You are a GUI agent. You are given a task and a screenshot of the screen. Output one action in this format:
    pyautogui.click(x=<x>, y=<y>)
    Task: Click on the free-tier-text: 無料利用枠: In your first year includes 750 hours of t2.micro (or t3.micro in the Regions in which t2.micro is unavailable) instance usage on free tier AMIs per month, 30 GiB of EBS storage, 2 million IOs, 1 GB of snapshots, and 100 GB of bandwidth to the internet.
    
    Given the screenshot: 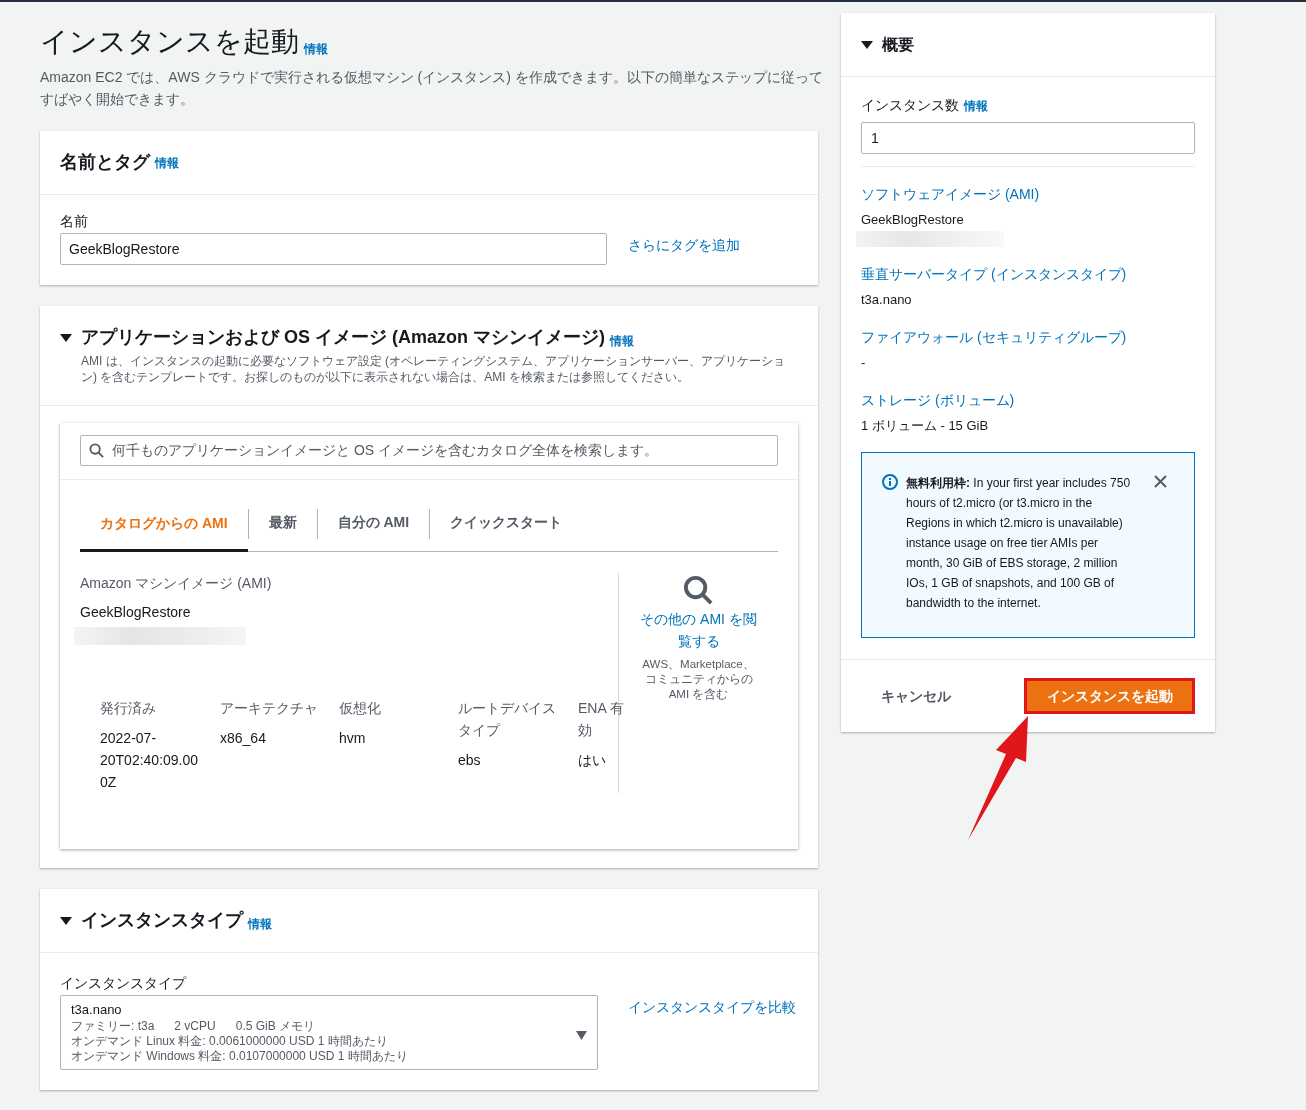 What is the action you would take?
    pyautogui.click(x=1019, y=543)
    